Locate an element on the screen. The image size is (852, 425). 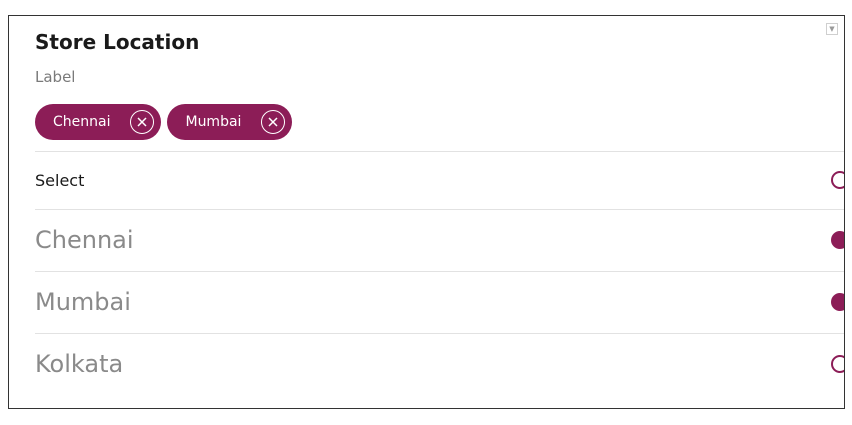
panel-title: Store Location is located at coordinates (117, 42).